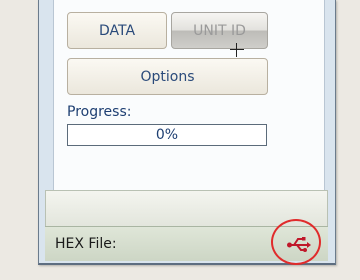 Image resolution: width=360 pixels, height=280 pixels. I want to click on progress-value: 0%, so click(167, 135).